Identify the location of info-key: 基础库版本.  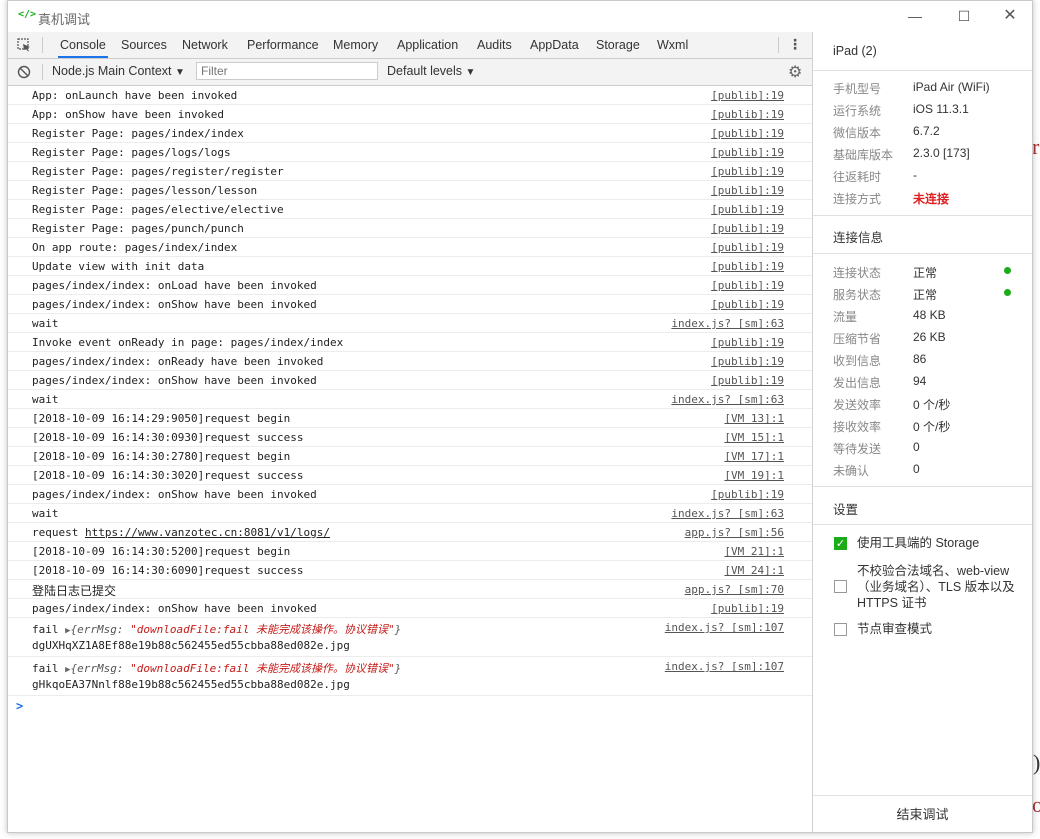
(863, 155).